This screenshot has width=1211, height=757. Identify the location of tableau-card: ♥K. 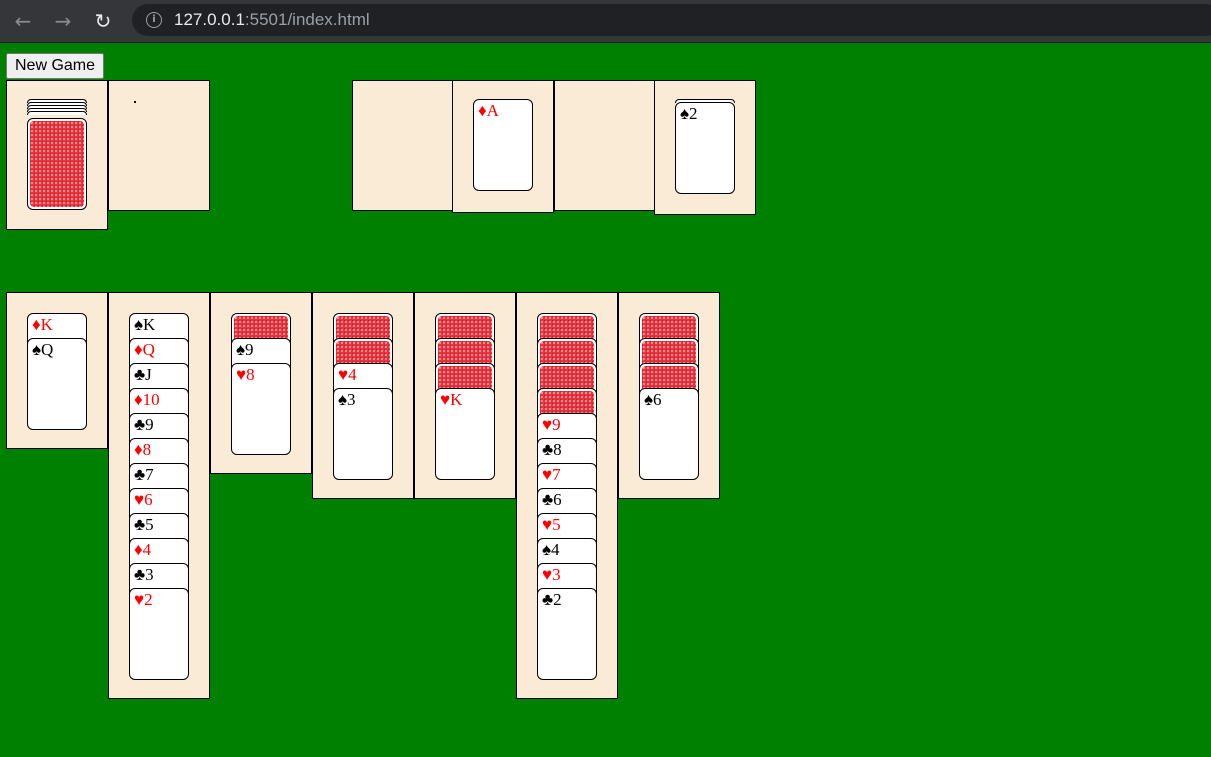
(465, 434).